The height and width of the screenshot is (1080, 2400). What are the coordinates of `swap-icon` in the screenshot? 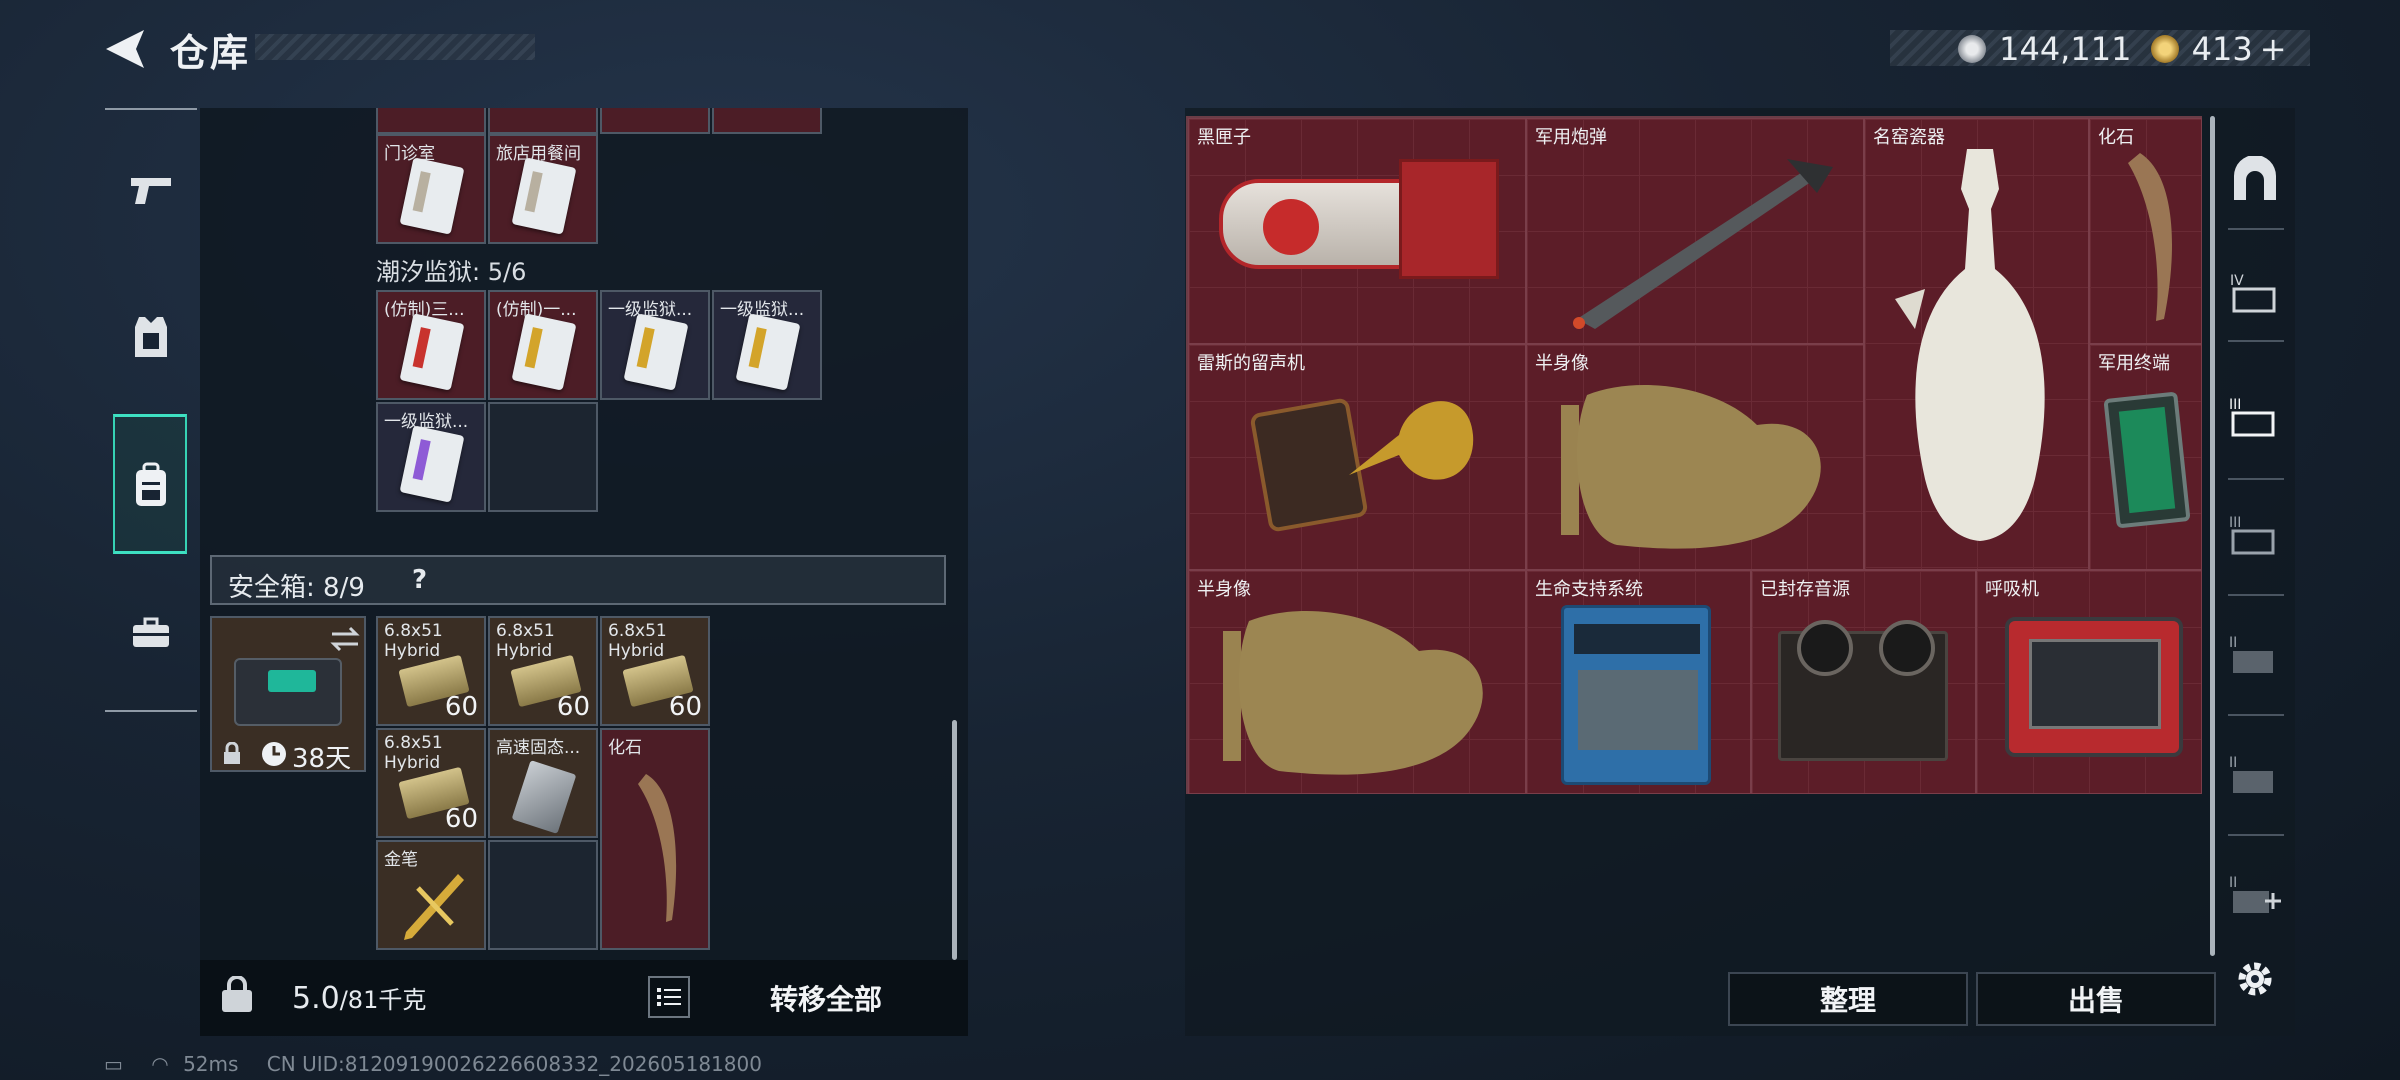 It's located at (345, 639).